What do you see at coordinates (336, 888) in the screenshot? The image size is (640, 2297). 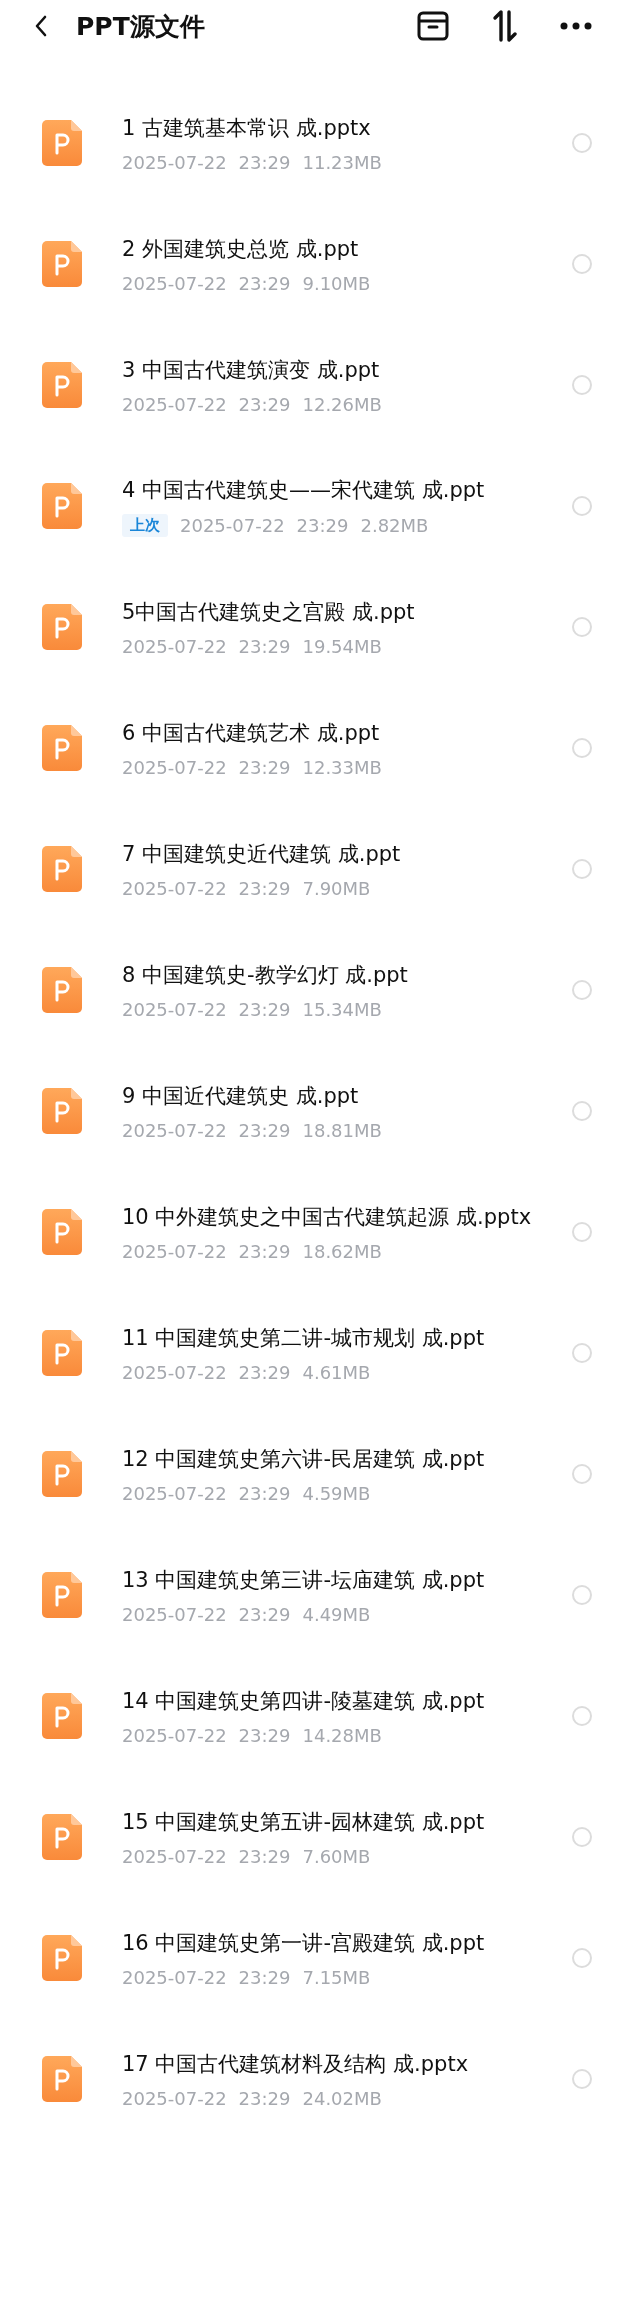 I see `file-size: 7.90MB` at bounding box center [336, 888].